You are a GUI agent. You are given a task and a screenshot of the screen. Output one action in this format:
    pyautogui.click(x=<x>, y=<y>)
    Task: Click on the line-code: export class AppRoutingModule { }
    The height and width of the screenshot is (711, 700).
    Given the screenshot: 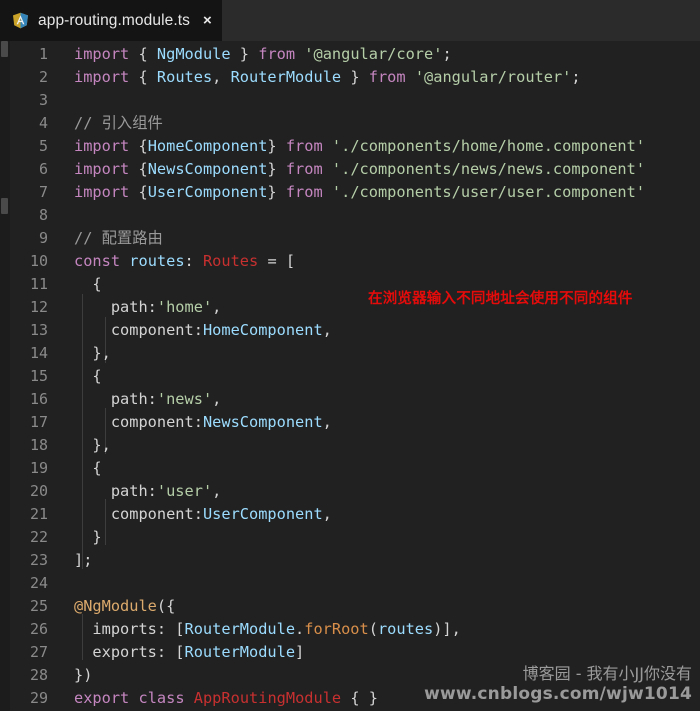 What is the action you would take?
    pyautogui.click(x=217, y=698)
    